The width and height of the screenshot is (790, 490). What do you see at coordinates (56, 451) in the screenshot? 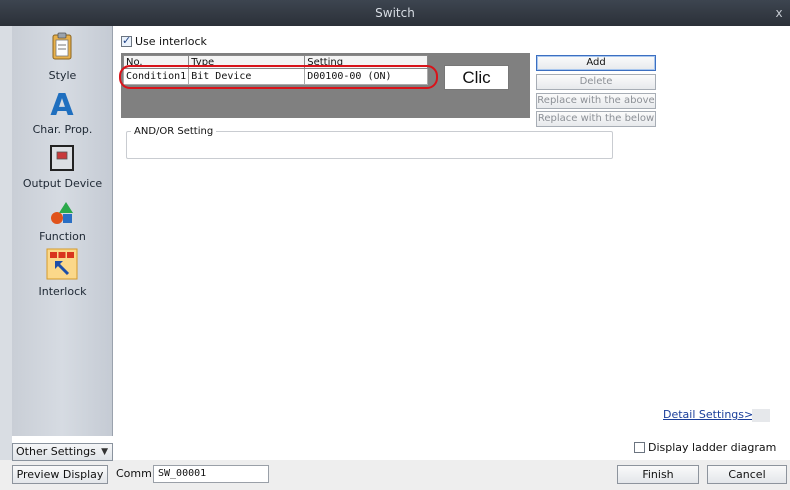
I see `other-settings-label: Other Settings` at bounding box center [56, 451].